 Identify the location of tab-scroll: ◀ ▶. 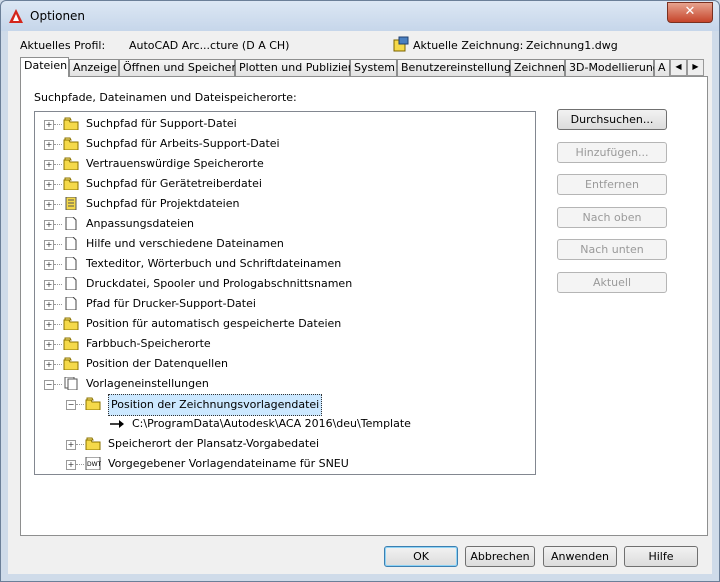
(688, 67).